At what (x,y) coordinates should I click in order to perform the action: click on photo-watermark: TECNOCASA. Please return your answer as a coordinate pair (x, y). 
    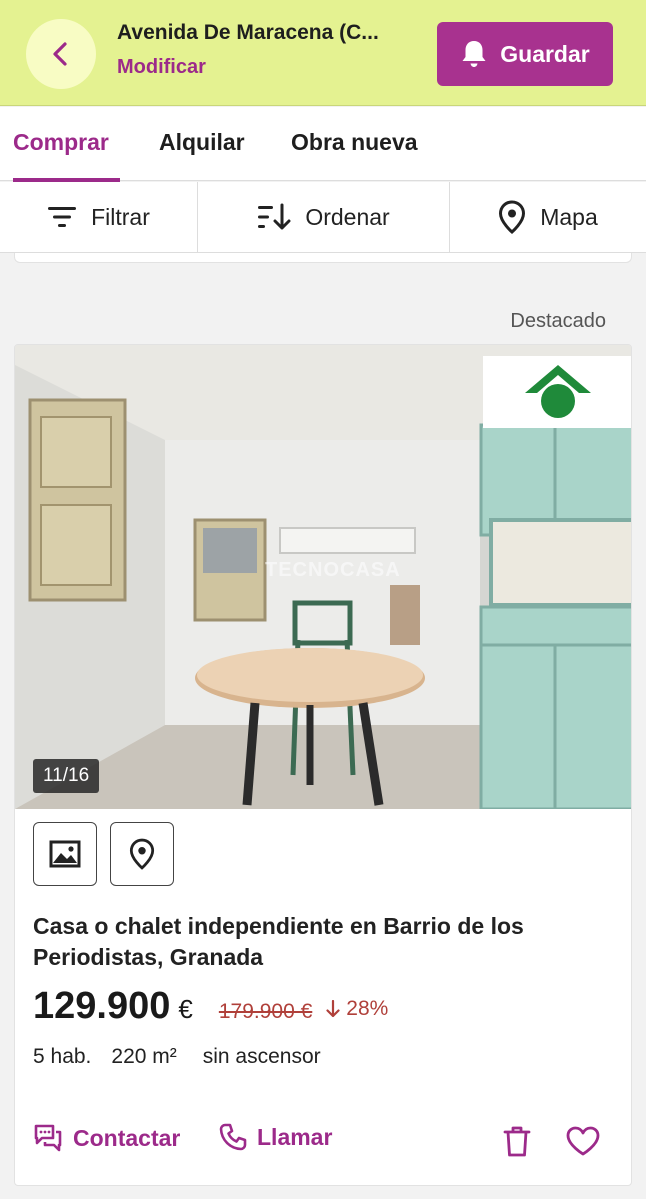
    Looking at the image, I should click on (333, 570).